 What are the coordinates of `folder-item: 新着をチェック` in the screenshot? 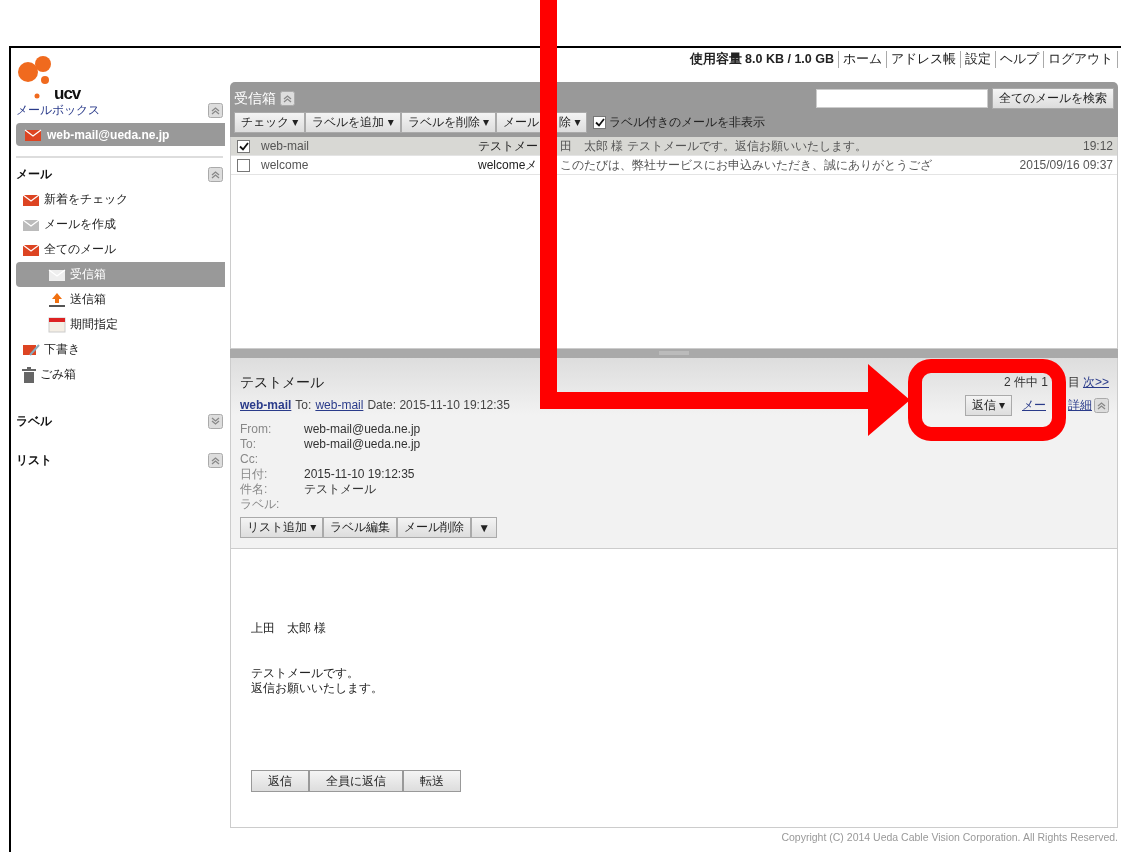 It's located at (120, 199).